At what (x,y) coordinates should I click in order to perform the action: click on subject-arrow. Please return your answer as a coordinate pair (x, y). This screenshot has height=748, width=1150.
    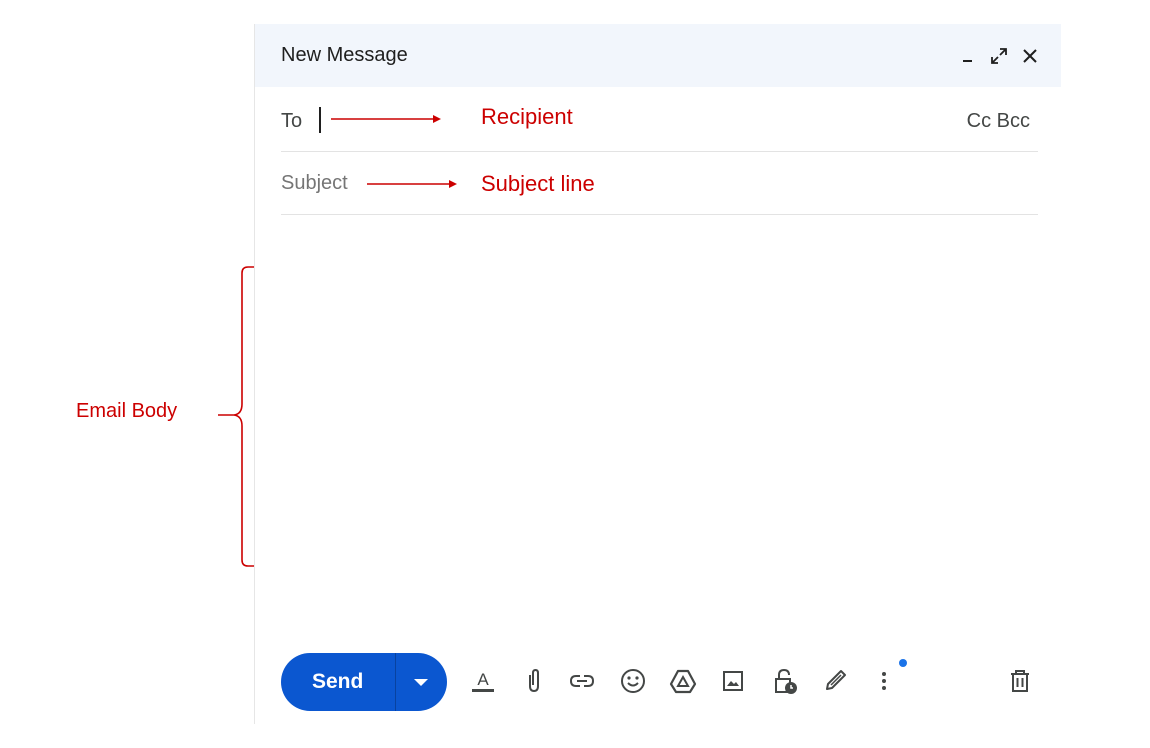
    Looking at the image, I should click on (412, 184).